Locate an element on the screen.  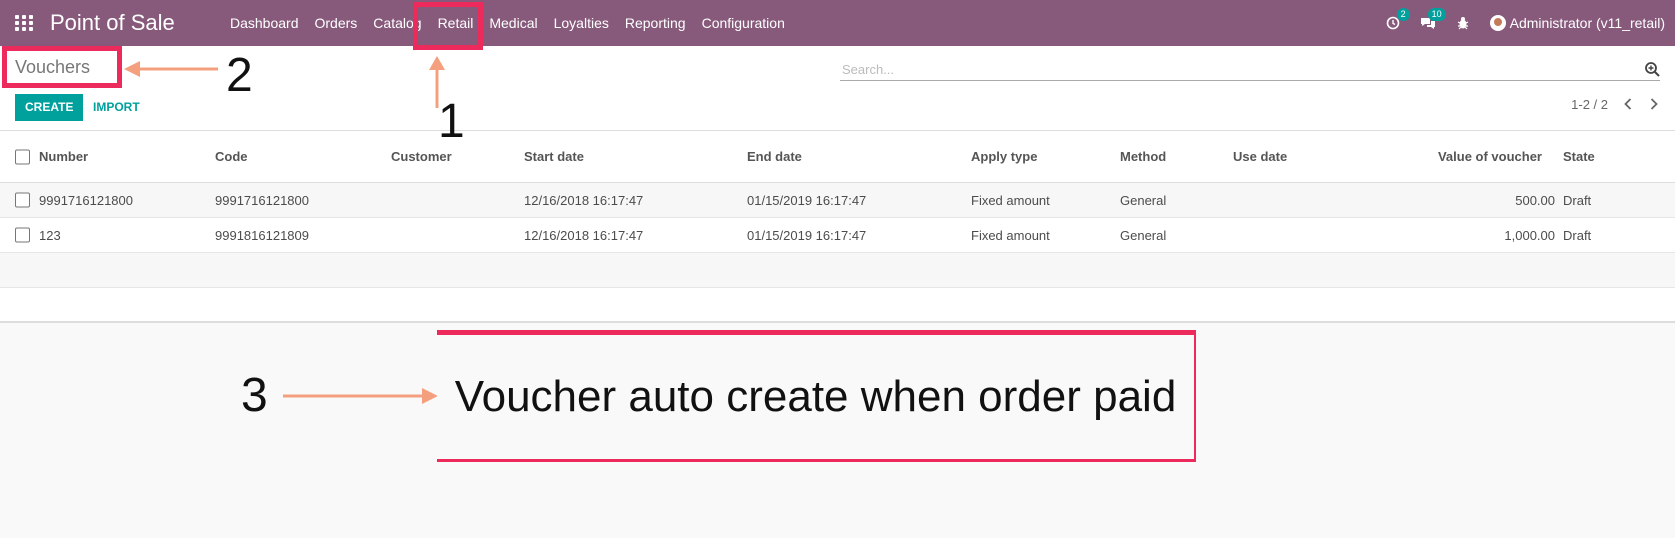
search-icon is located at coordinates (1652, 69).